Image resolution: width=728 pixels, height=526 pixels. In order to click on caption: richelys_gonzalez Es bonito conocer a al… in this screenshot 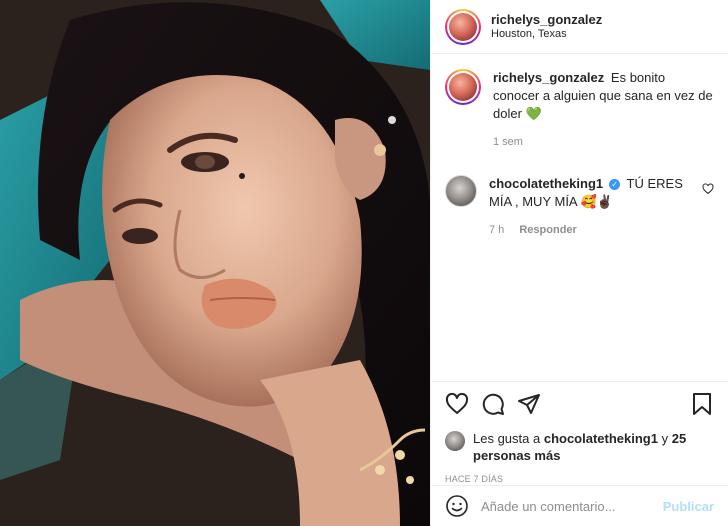, I will do `click(579, 110)`.